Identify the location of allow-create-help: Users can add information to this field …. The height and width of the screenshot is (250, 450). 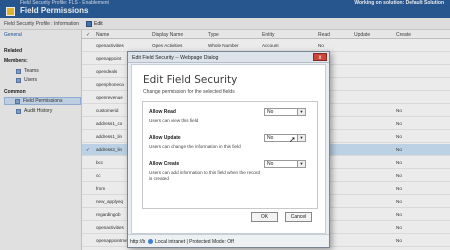
(205, 175).